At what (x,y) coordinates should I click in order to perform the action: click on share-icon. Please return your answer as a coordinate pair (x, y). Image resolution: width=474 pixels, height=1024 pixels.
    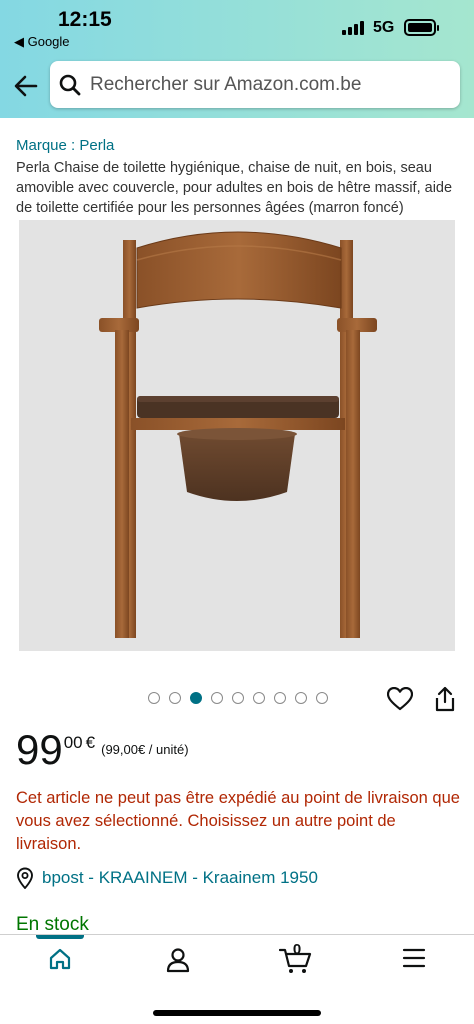
    Looking at the image, I should click on (445, 699).